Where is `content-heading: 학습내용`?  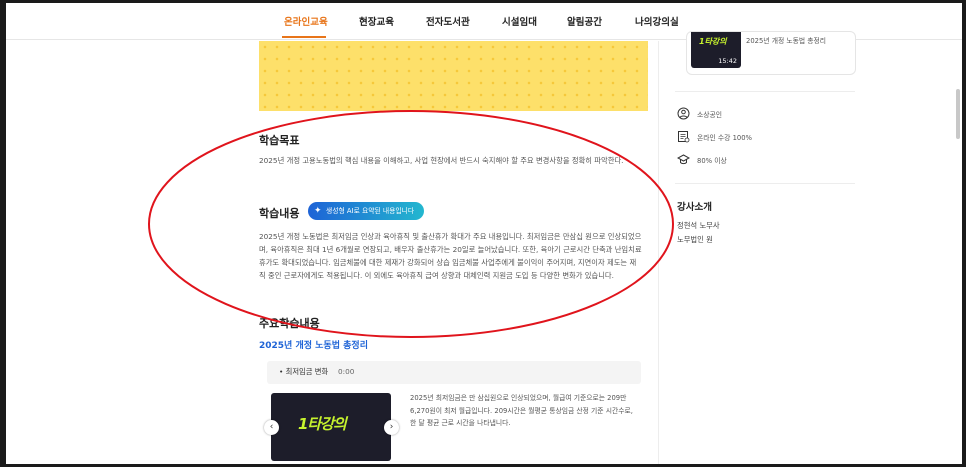
content-heading: 학습내용 is located at coordinates (279, 213).